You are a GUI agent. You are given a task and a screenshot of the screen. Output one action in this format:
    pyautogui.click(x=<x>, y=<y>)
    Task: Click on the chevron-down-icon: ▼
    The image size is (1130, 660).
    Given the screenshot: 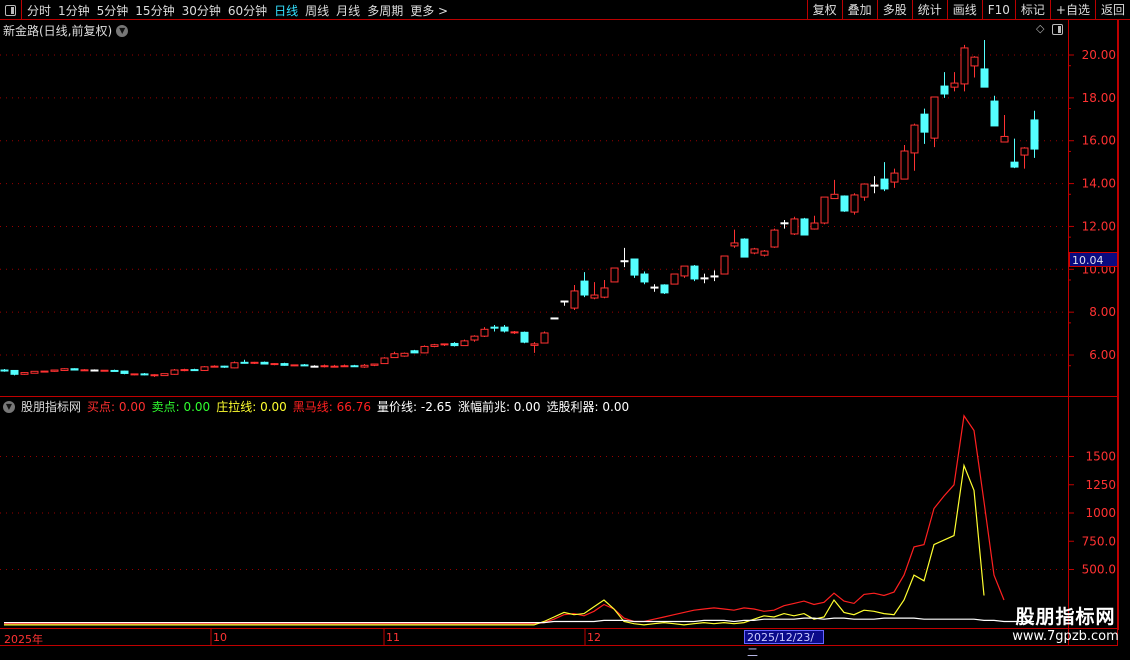 What is the action you would take?
    pyautogui.click(x=9, y=406)
    